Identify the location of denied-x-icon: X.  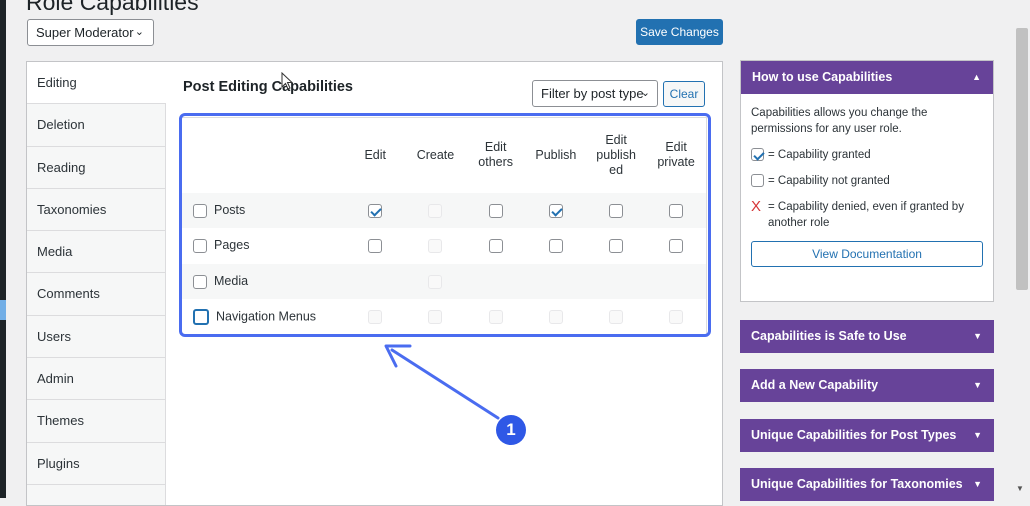
(756, 206).